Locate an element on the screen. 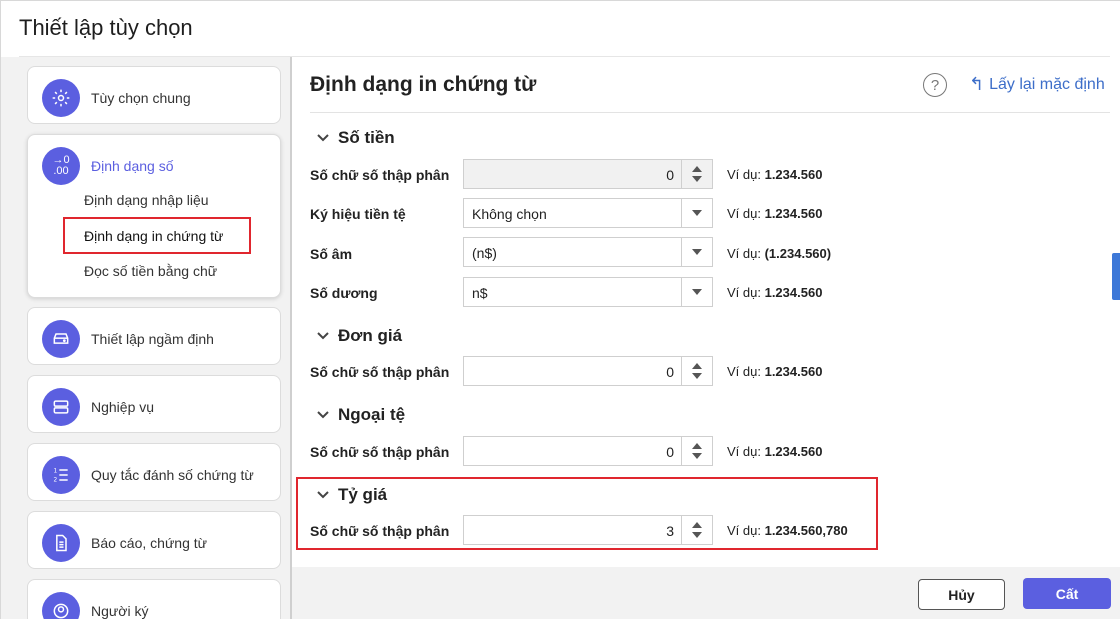  number-format-icon: →0.00 is located at coordinates (61, 166).